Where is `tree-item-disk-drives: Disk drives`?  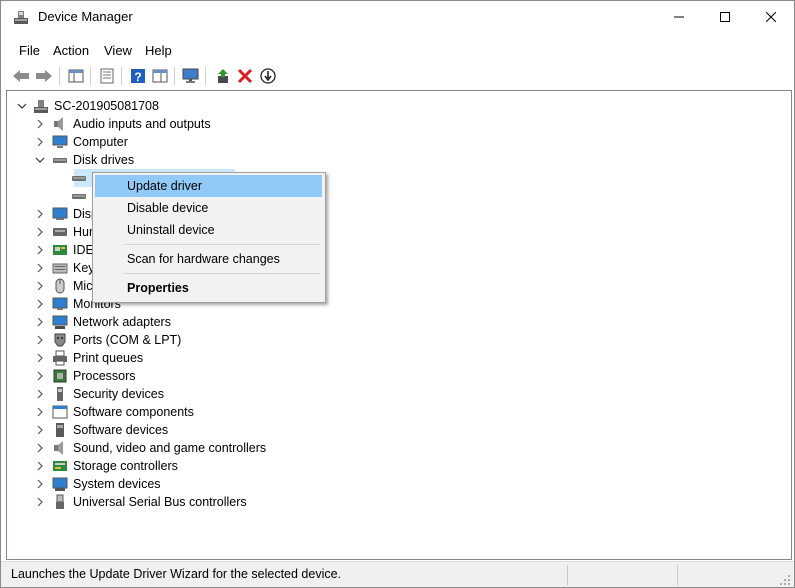
tree-item-disk-drives: Disk drives is located at coordinates (398, 160).